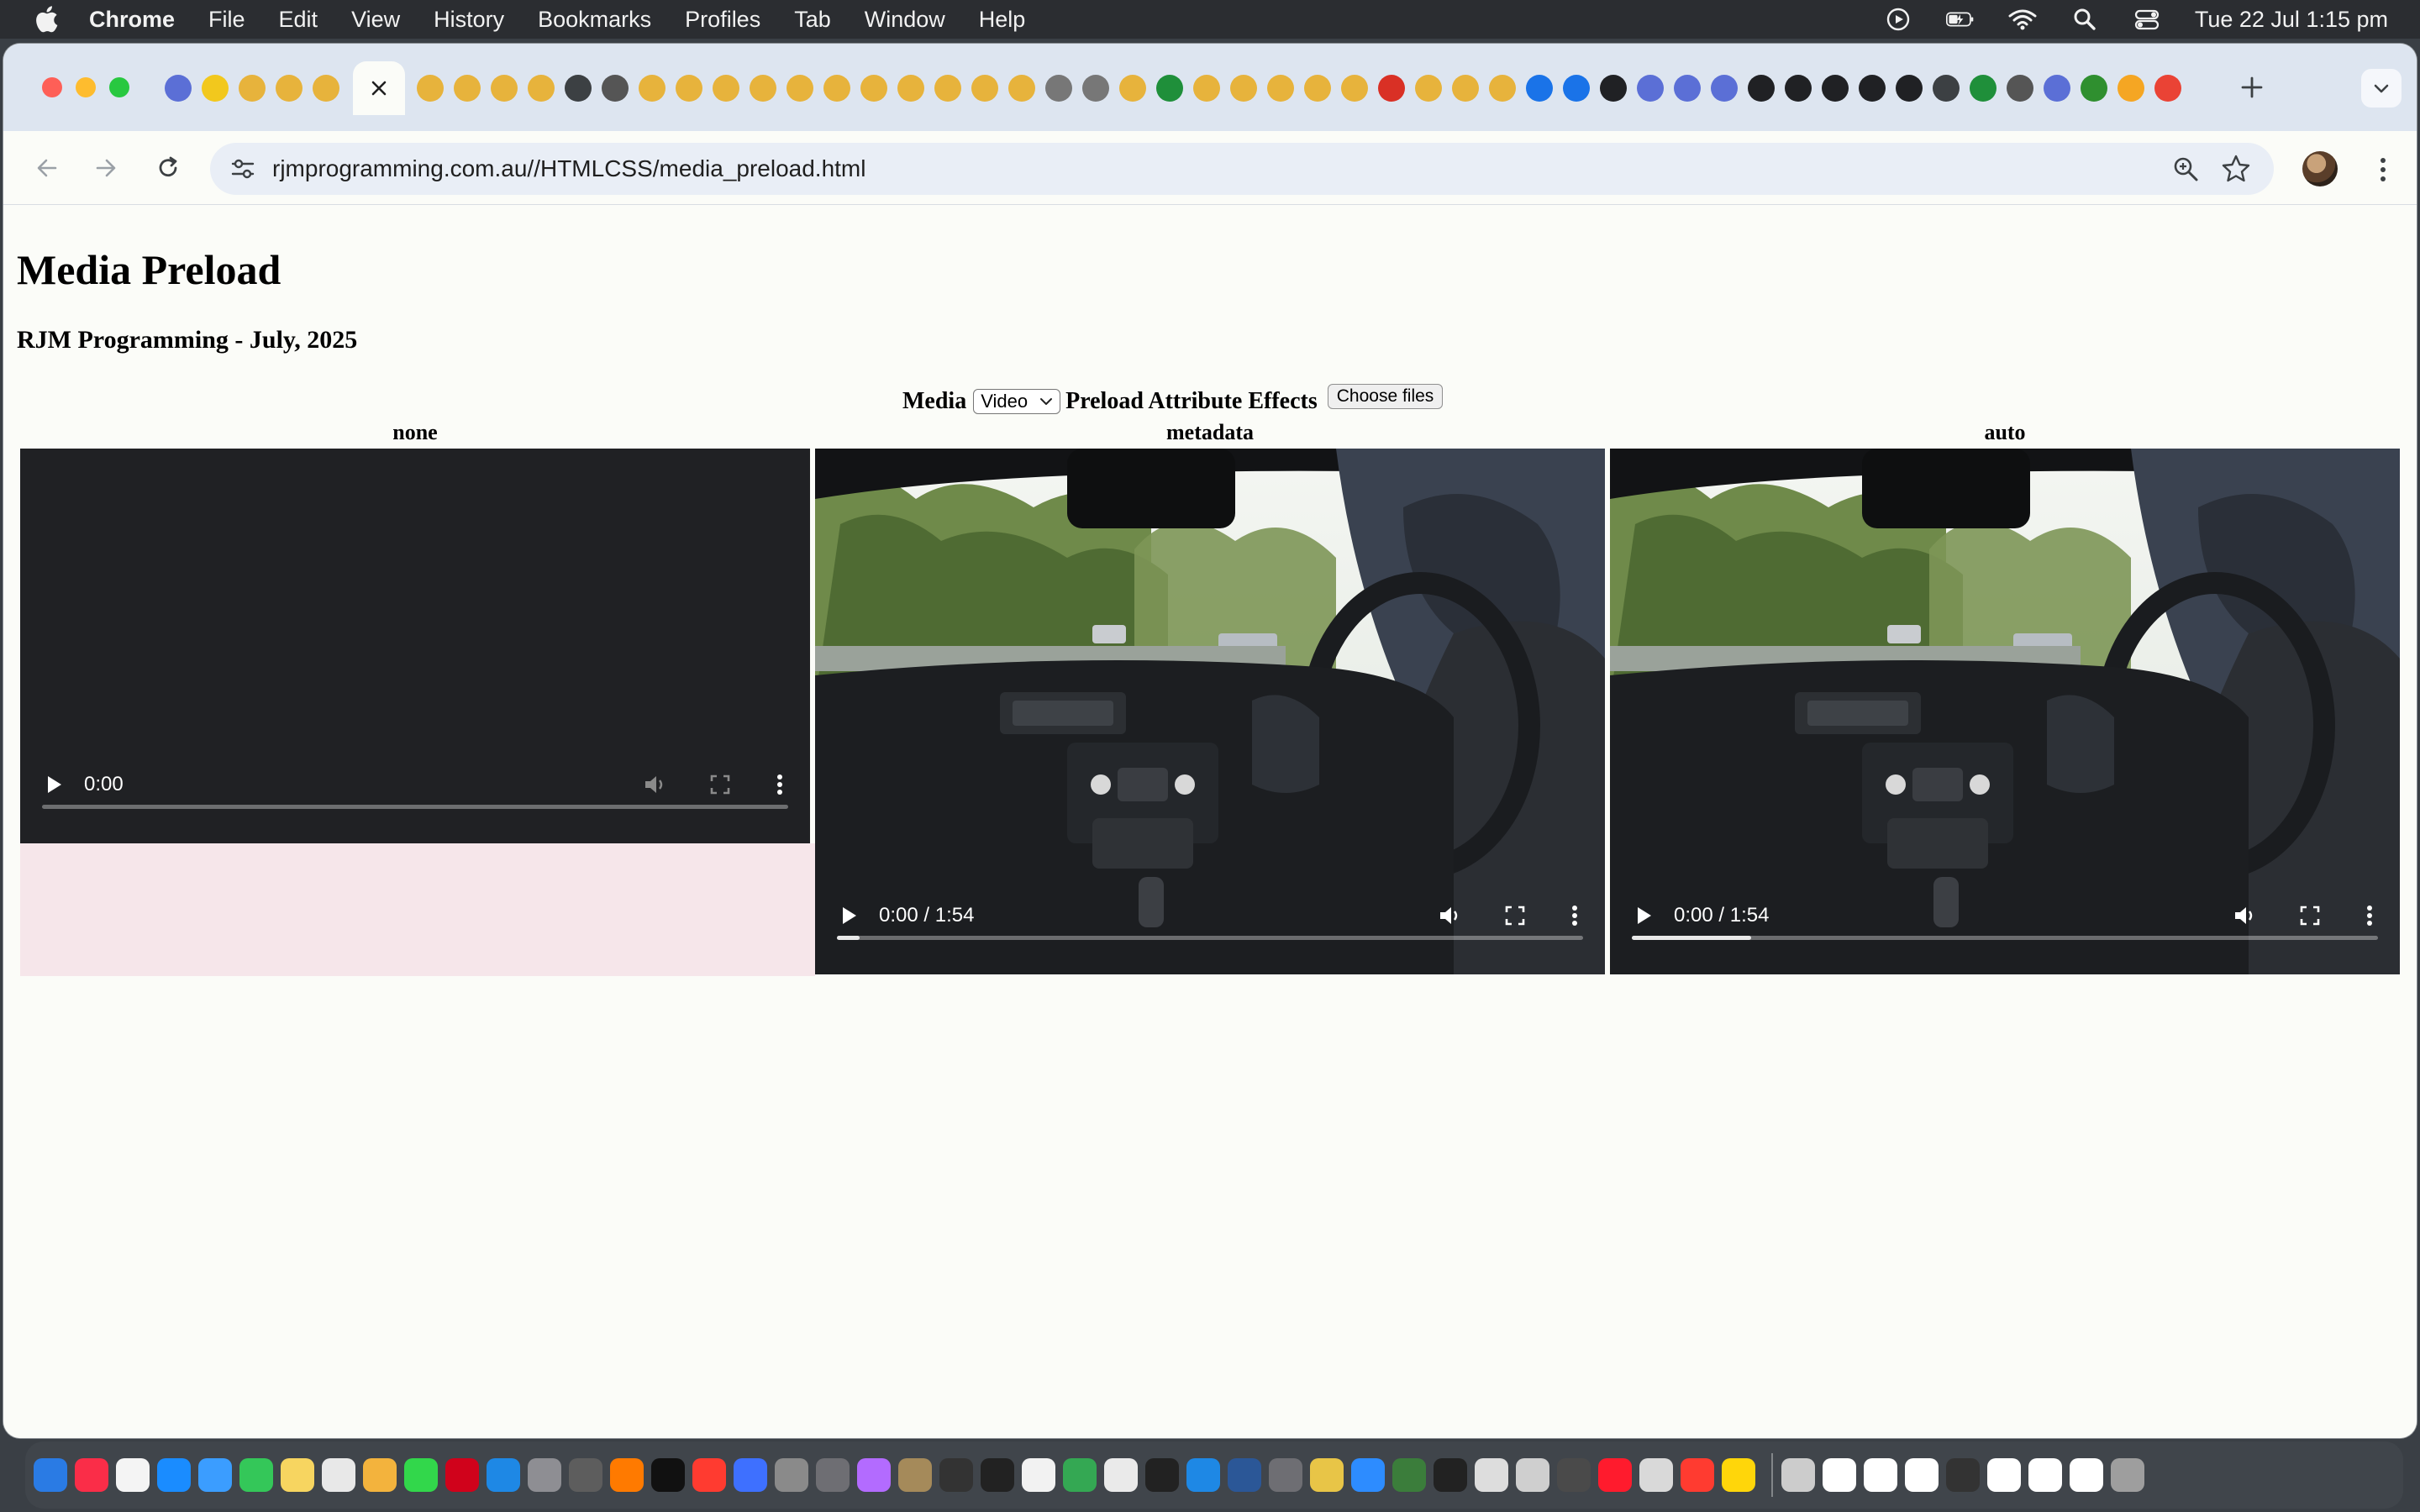  I want to click on video-player-metadata: 0:00 / 1:54, so click(1210, 711).